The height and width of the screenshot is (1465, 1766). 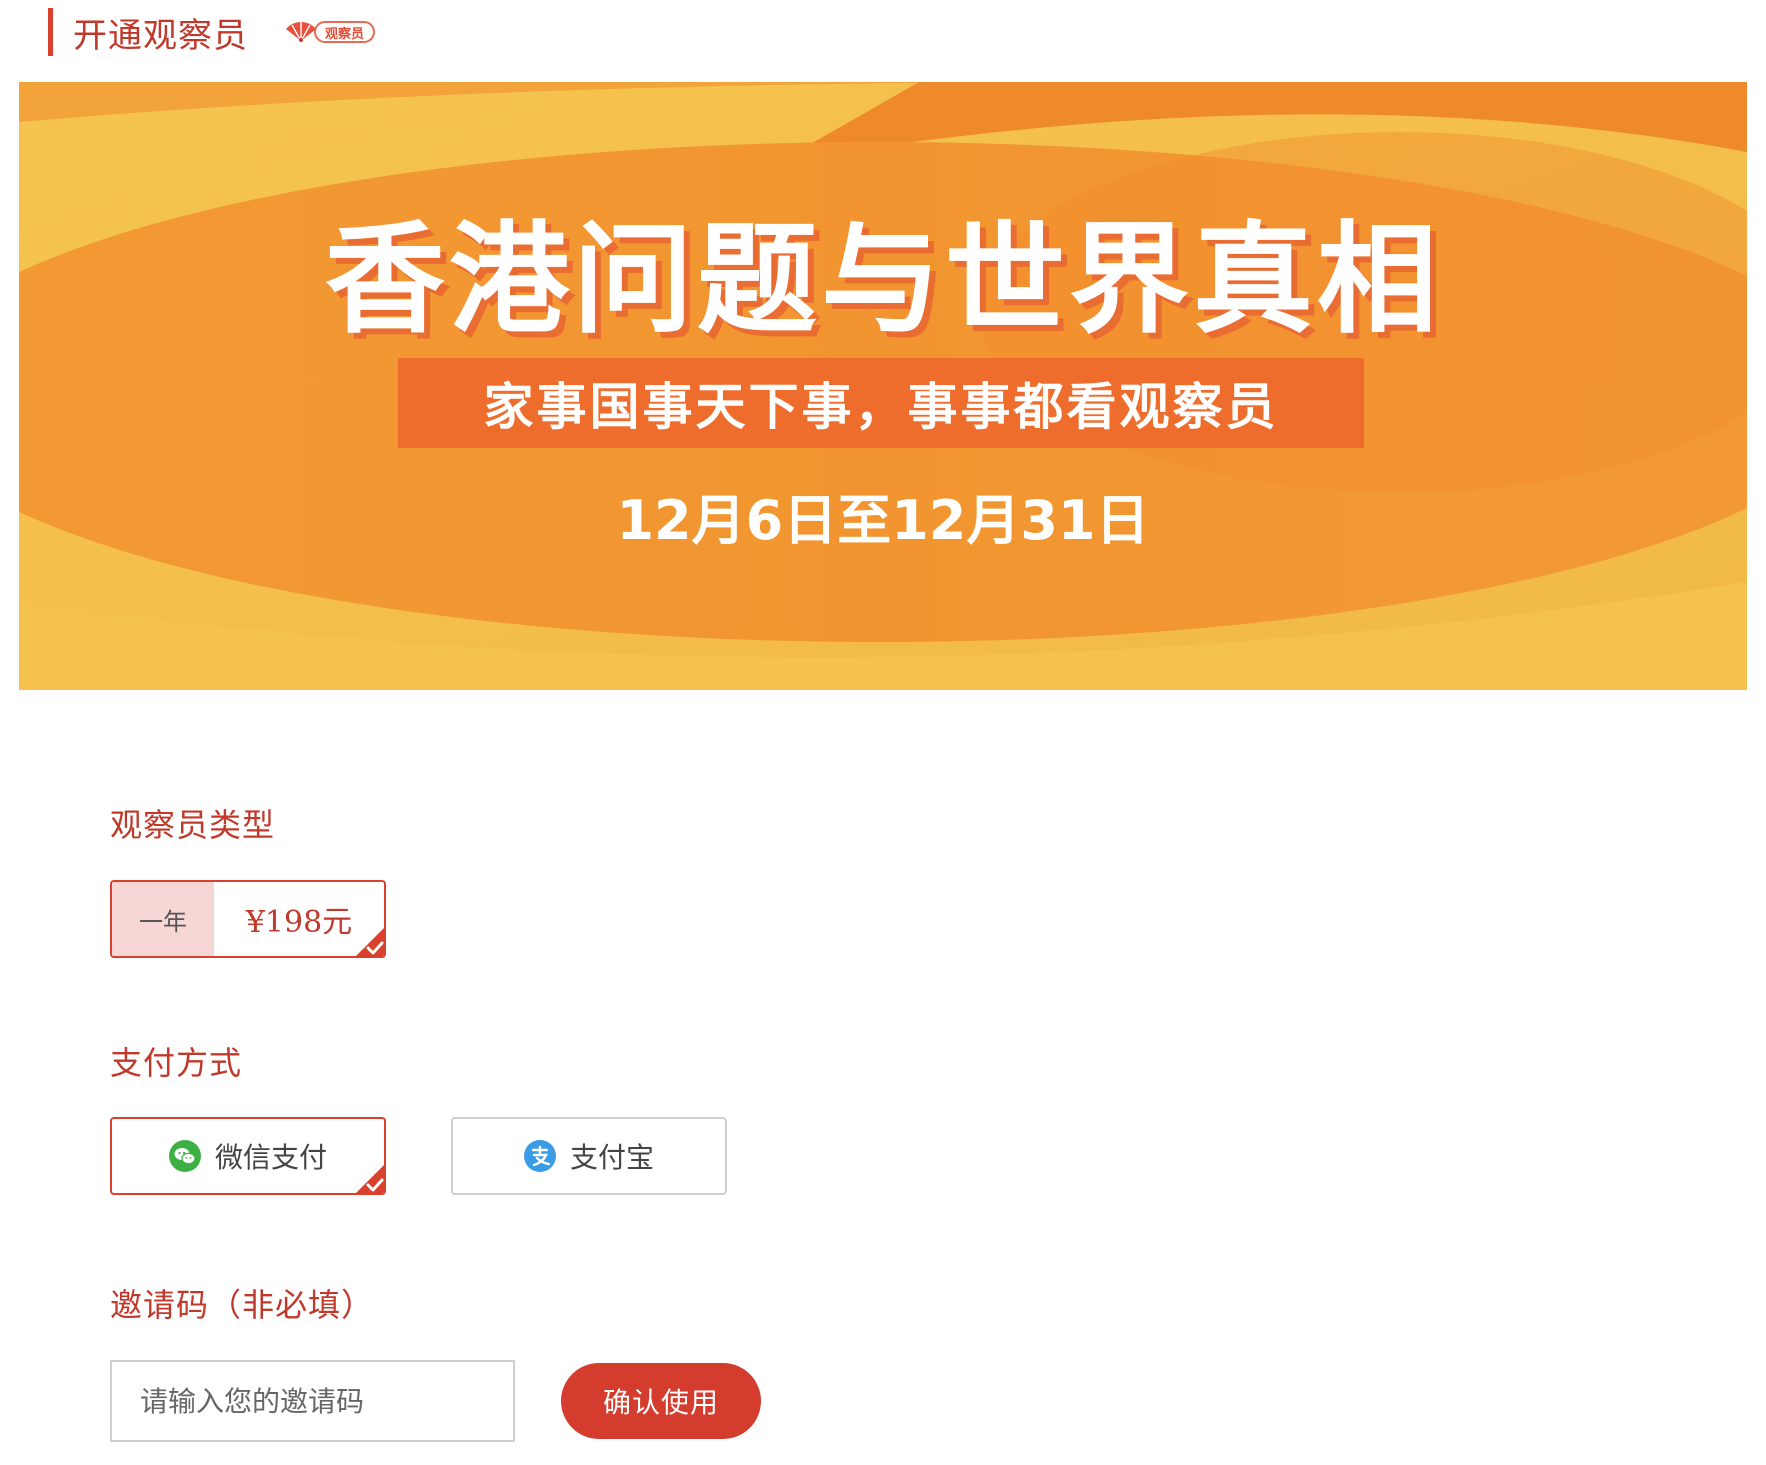 I want to click on payment-option-wechat: 微信支付, so click(x=248, y=1156).